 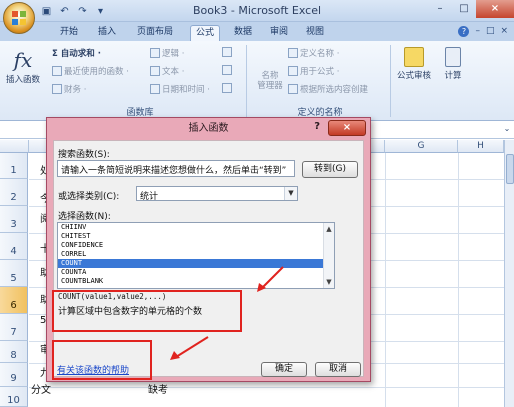 I want to click on category-select: 统计 ▼, so click(x=217, y=194).